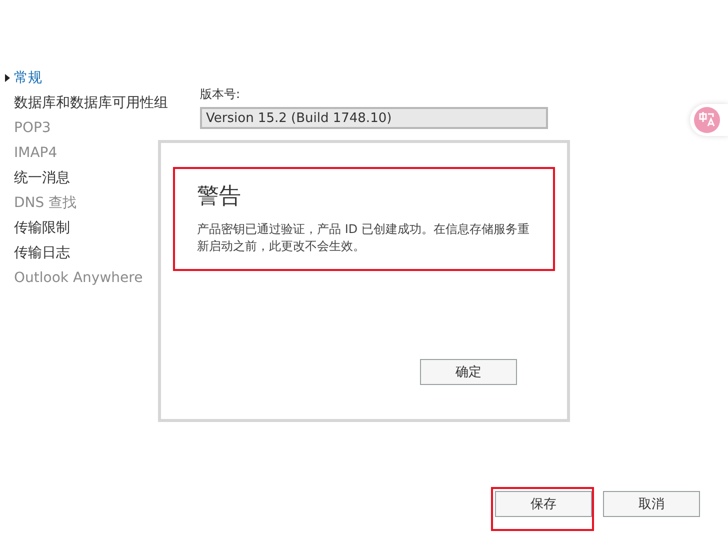 Image resolution: width=728 pixels, height=552 pixels. Describe the element at coordinates (363, 238) in the screenshot. I see `dialog-message: 产品密钥已通过验证，产品 ID 已创建成功。在信息存储服务重新启动之前，此更改不会生效。` at that location.